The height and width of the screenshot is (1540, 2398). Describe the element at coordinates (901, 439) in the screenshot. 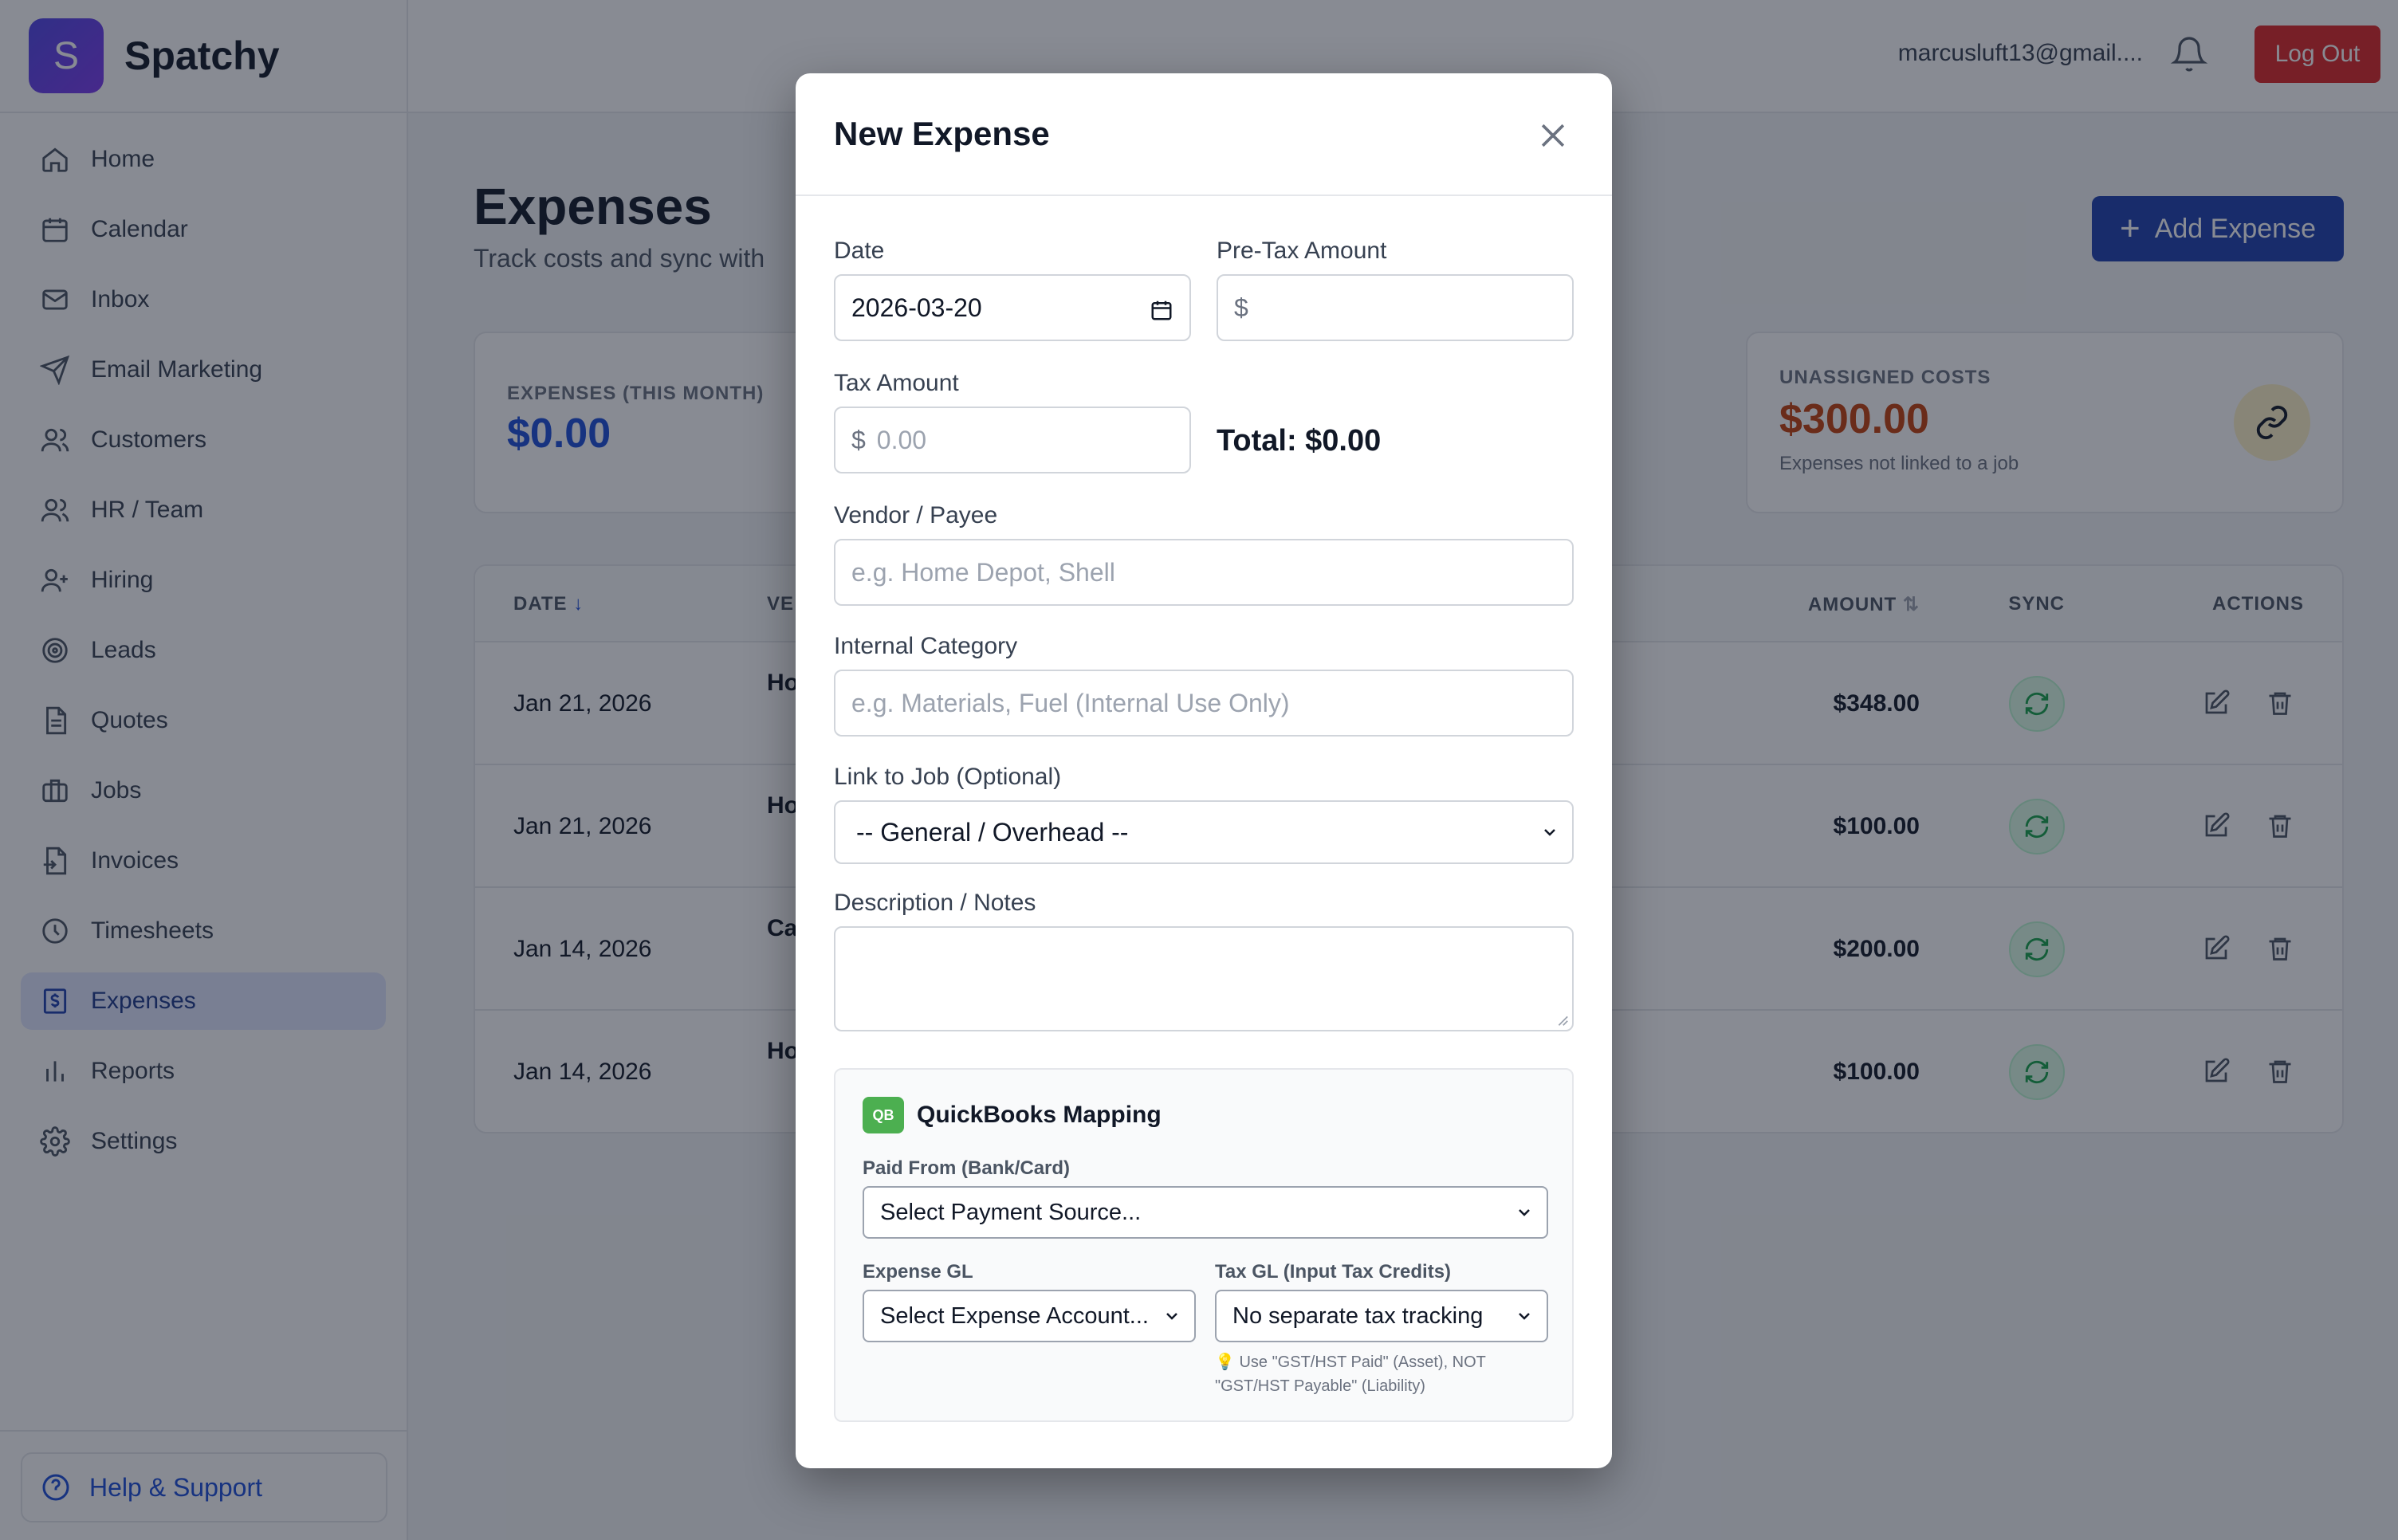

I see `tax-placeholder: 0.00` at that location.